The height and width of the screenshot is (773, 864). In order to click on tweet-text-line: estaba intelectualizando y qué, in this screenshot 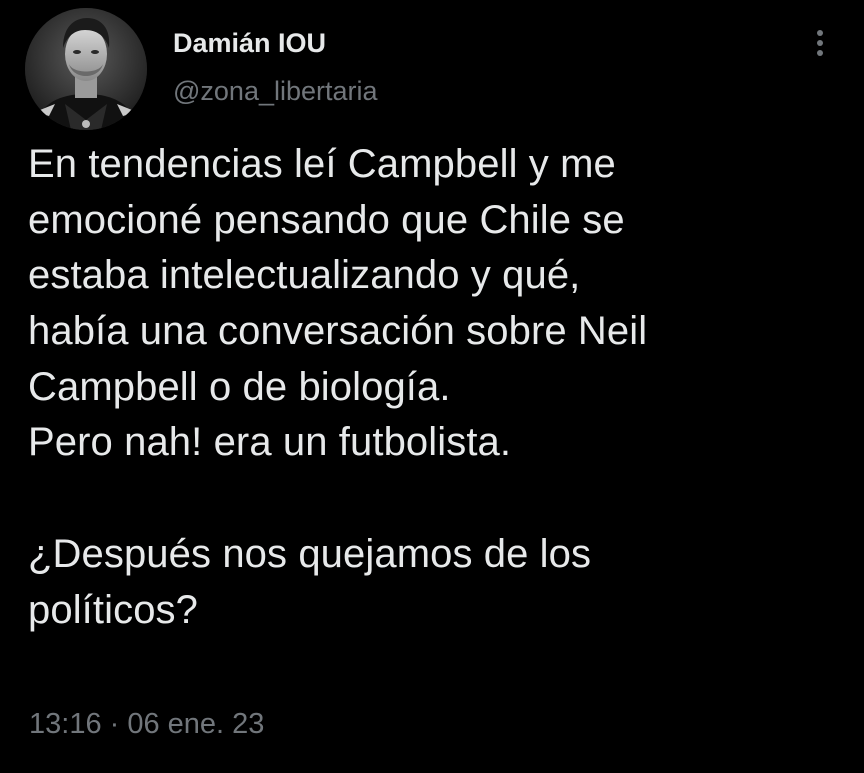, I will do `click(304, 275)`.